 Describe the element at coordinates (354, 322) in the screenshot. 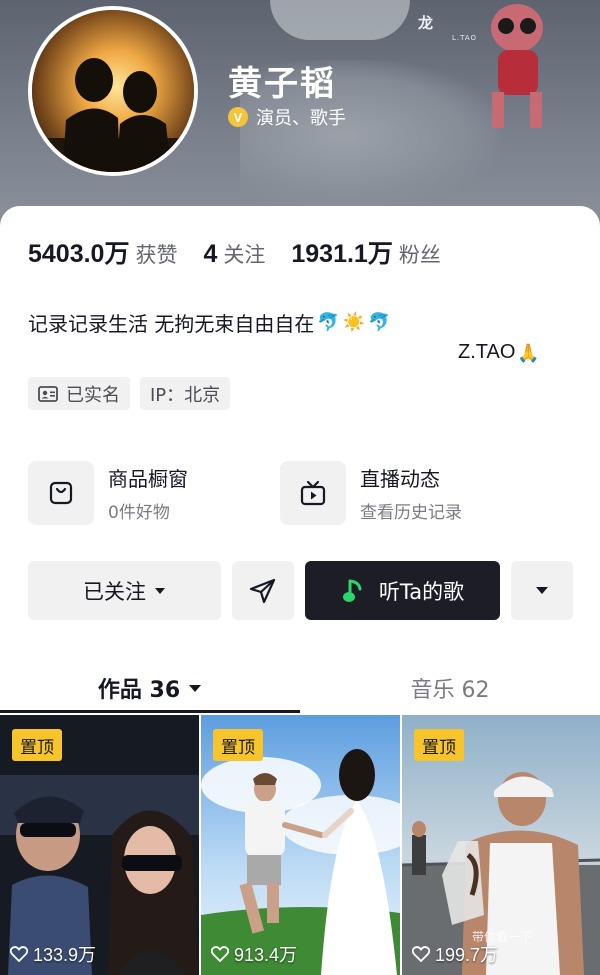

I see `sun-emoji-icon: ☀️` at that location.